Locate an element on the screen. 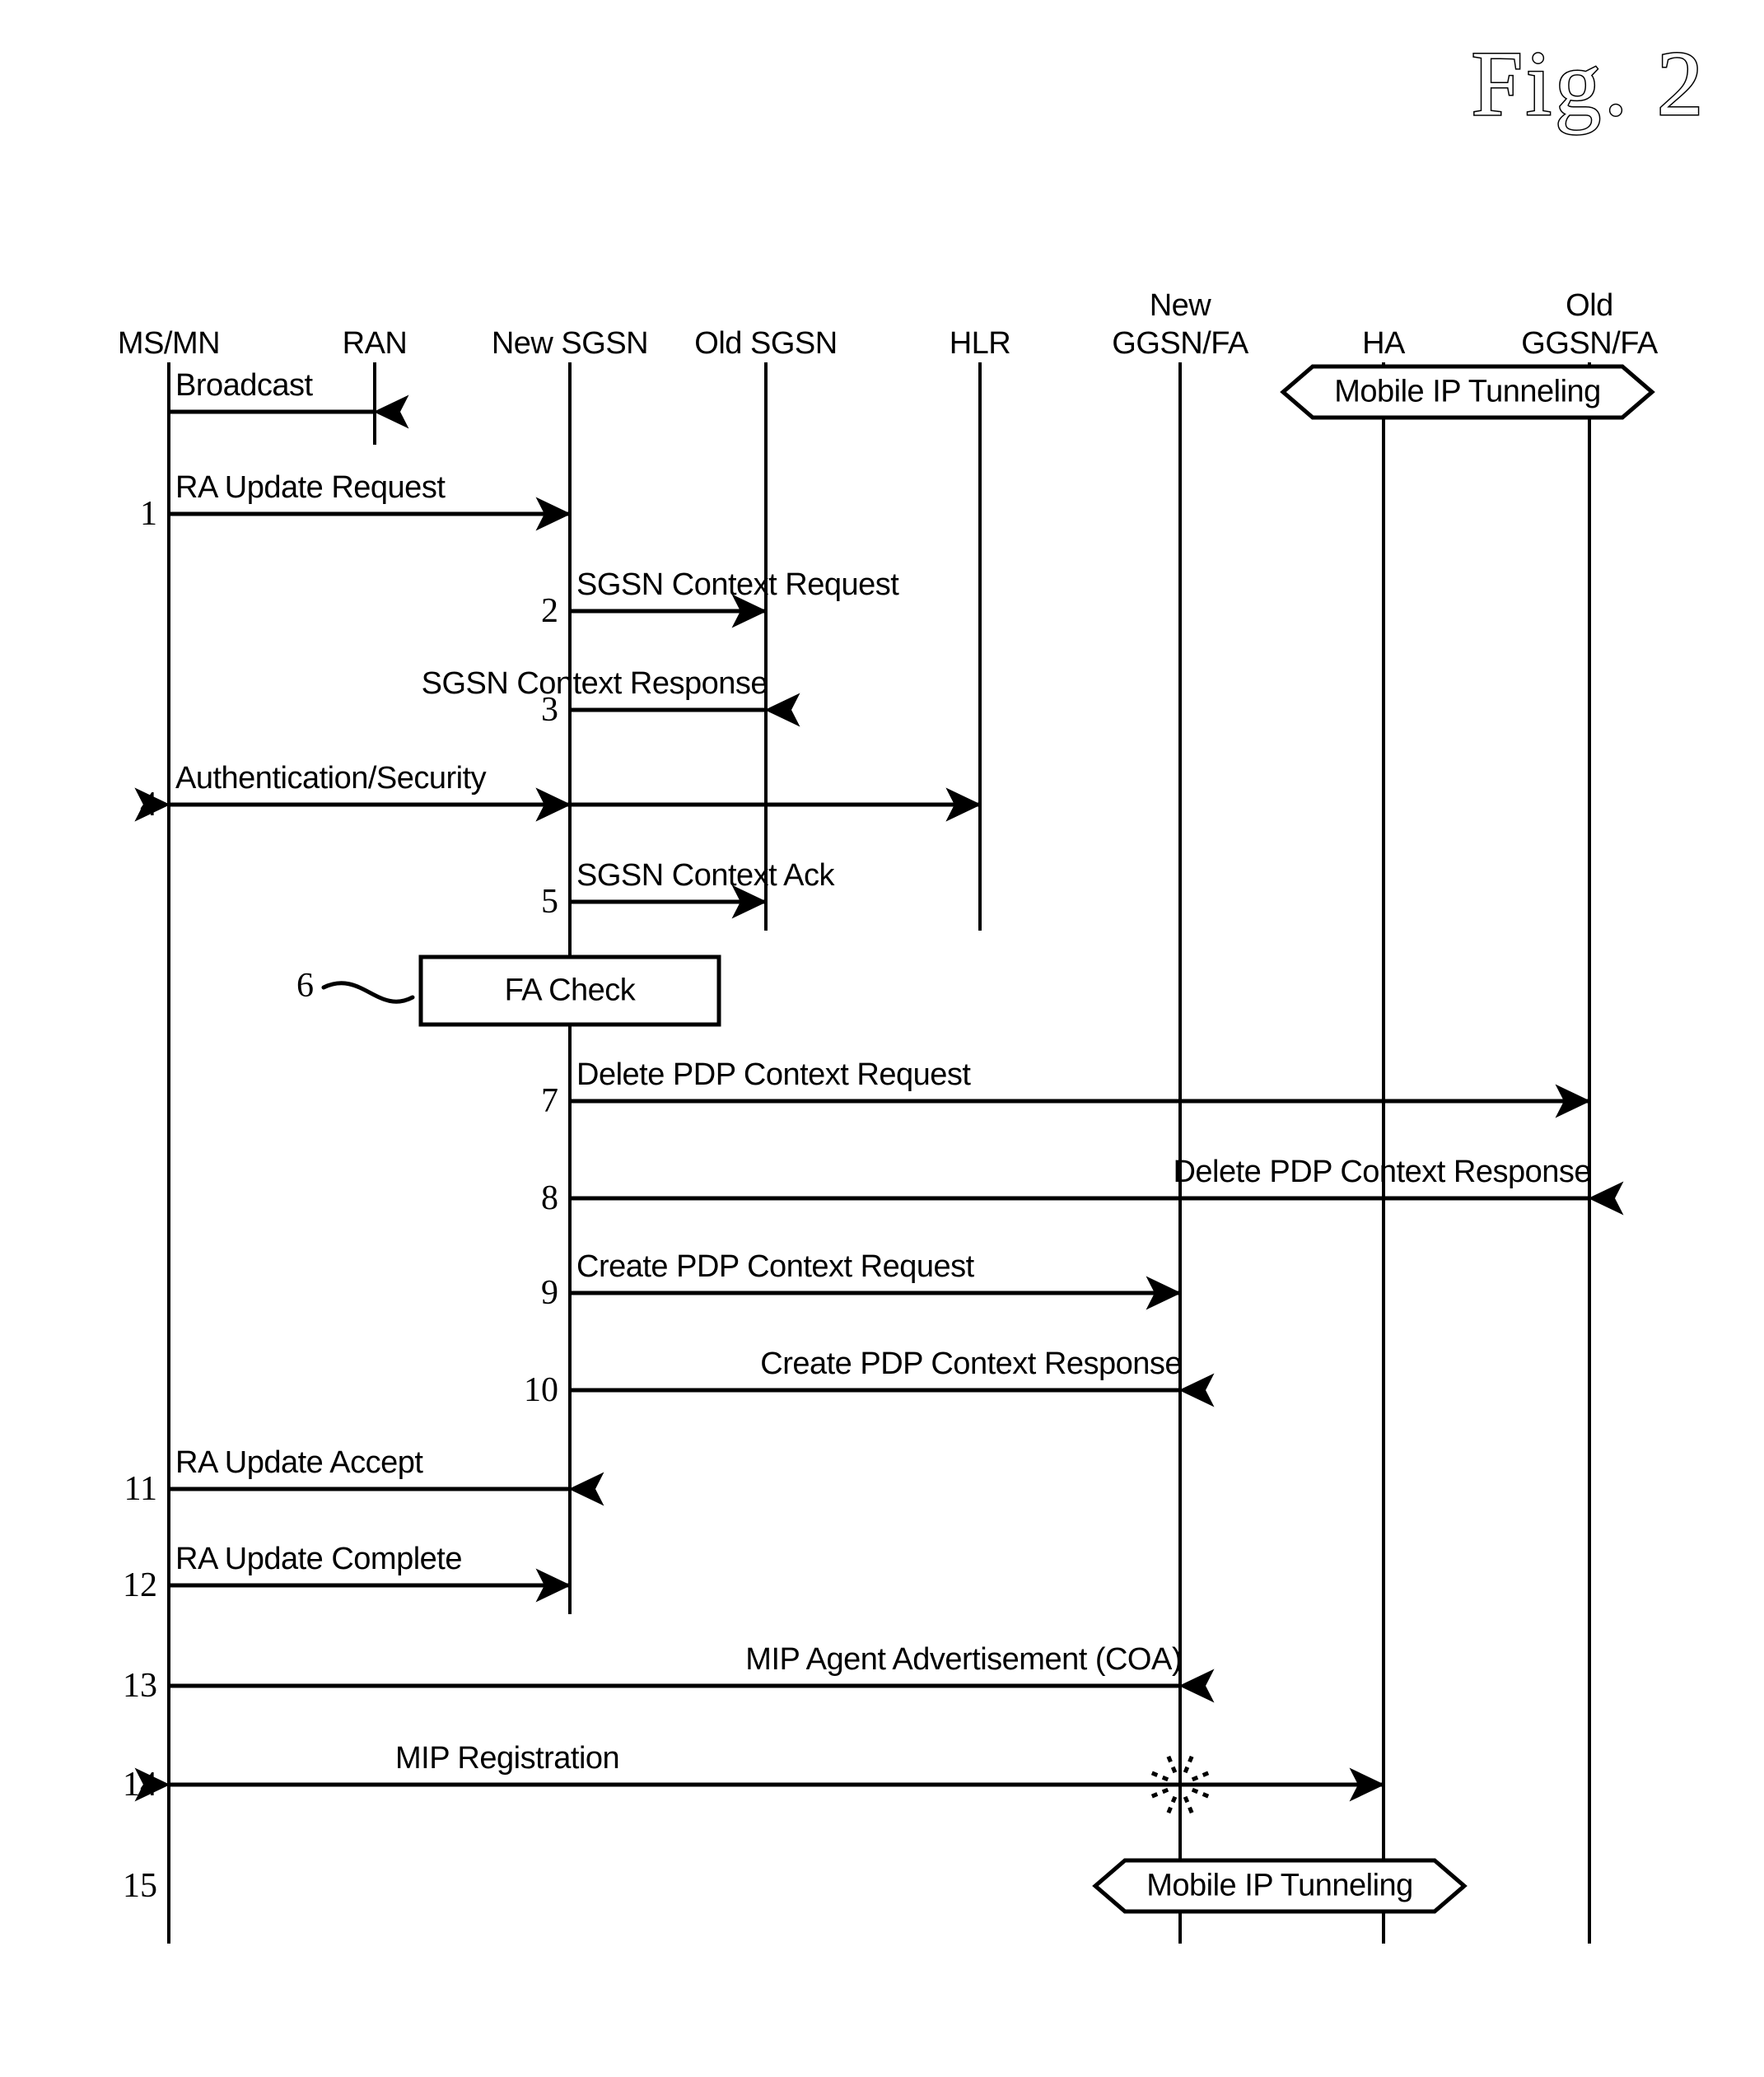 Image resolution: width=1764 pixels, height=2077 pixels. lane-header-ha: HA is located at coordinates (1383, 343).